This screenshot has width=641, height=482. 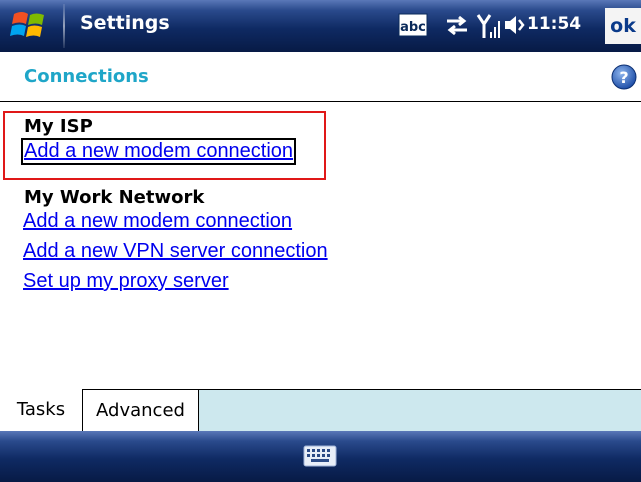 What do you see at coordinates (141, 410) in the screenshot?
I see `tab-advanced: Advanced` at bounding box center [141, 410].